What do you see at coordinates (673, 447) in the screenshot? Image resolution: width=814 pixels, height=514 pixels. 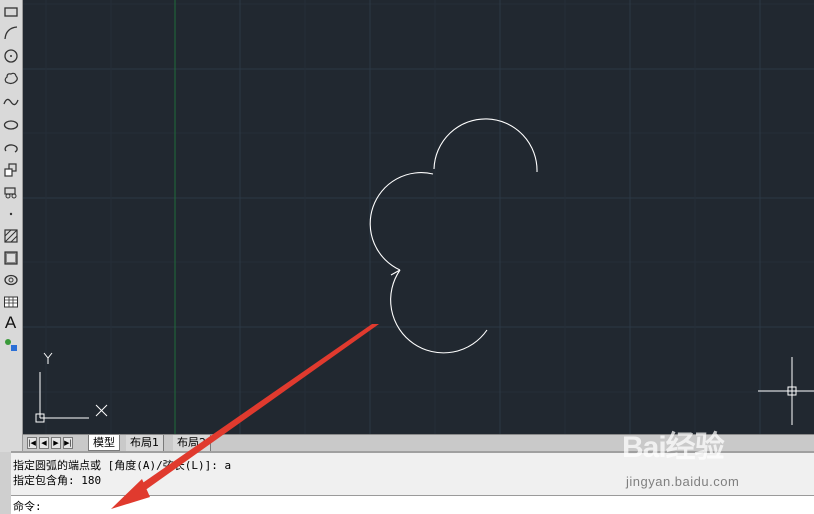 I see `watermark-logo: Bai经验` at bounding box center [673, 447].